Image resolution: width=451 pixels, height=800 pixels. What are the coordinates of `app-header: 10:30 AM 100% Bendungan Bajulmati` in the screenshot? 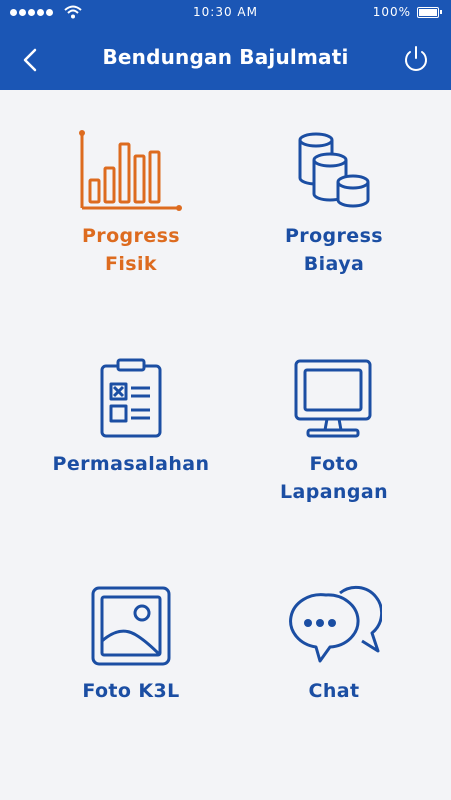 It's located at (225, 45).